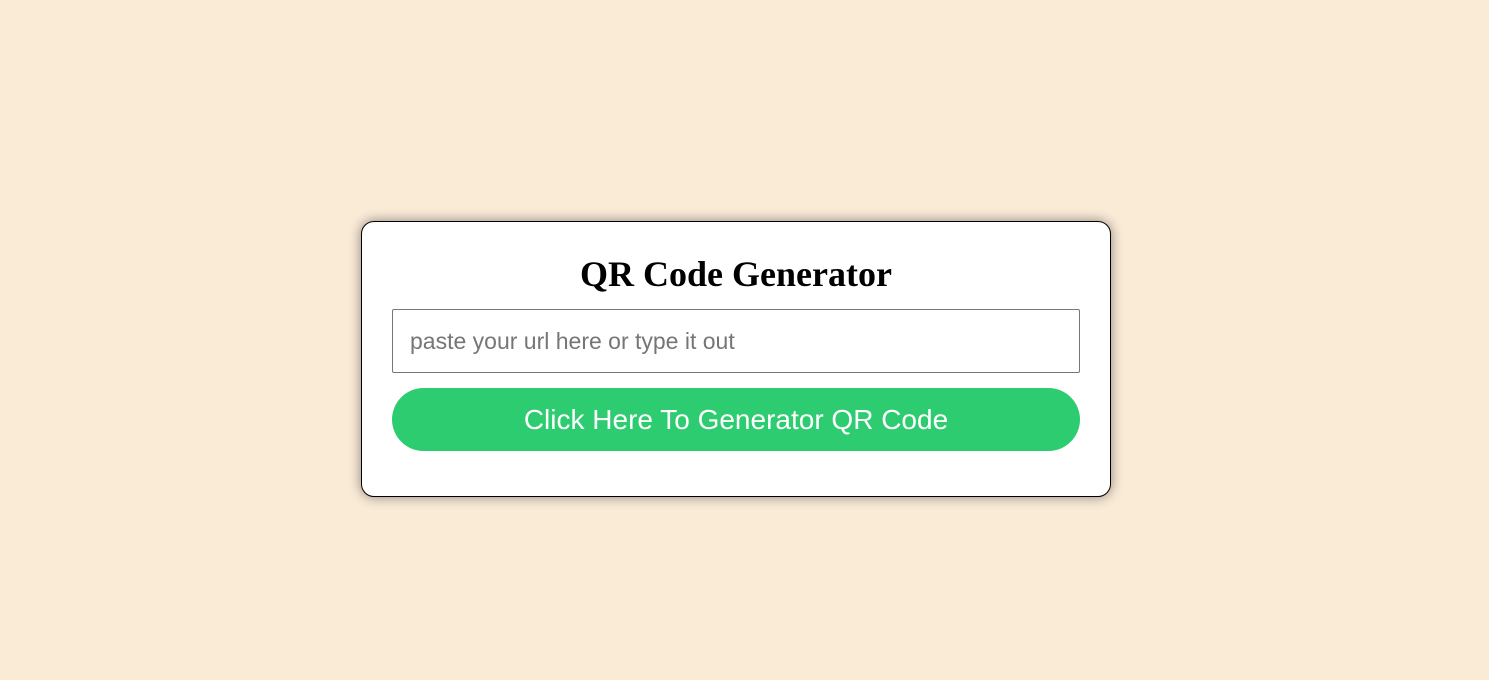 Image resolution: width=1489 pixels, height=680 pixels. I want to click on url-input, so click(736, 341).